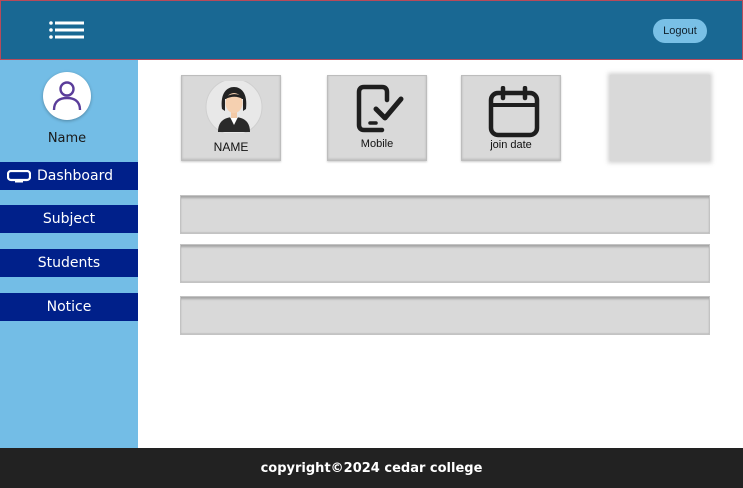 The image size is (743, 488). What do you see at coordinates (234, 108) in the screenshot?
I see `woman-profile-icon` at bounding box center [234, 108].